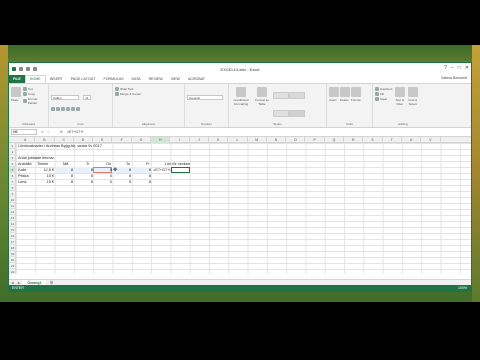  Describe the element at coordinates (22, 182) in the screenshot. I see `employee-name: Lena` at that location.